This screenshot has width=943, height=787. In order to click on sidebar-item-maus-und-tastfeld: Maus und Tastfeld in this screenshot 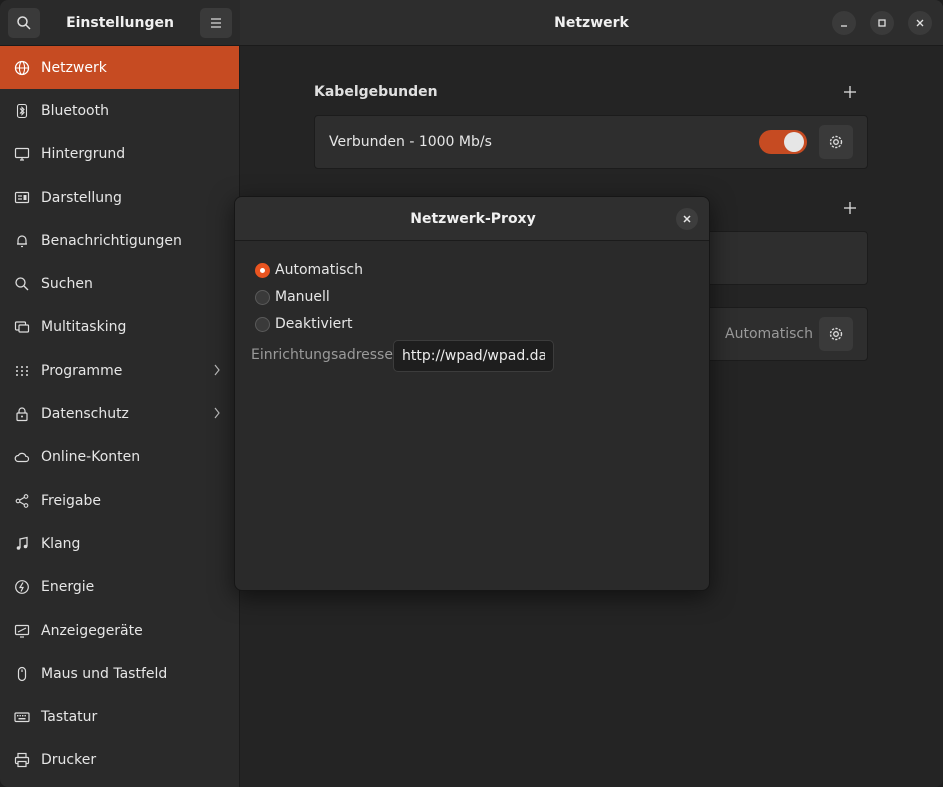, I will do `click(119, 673)`.